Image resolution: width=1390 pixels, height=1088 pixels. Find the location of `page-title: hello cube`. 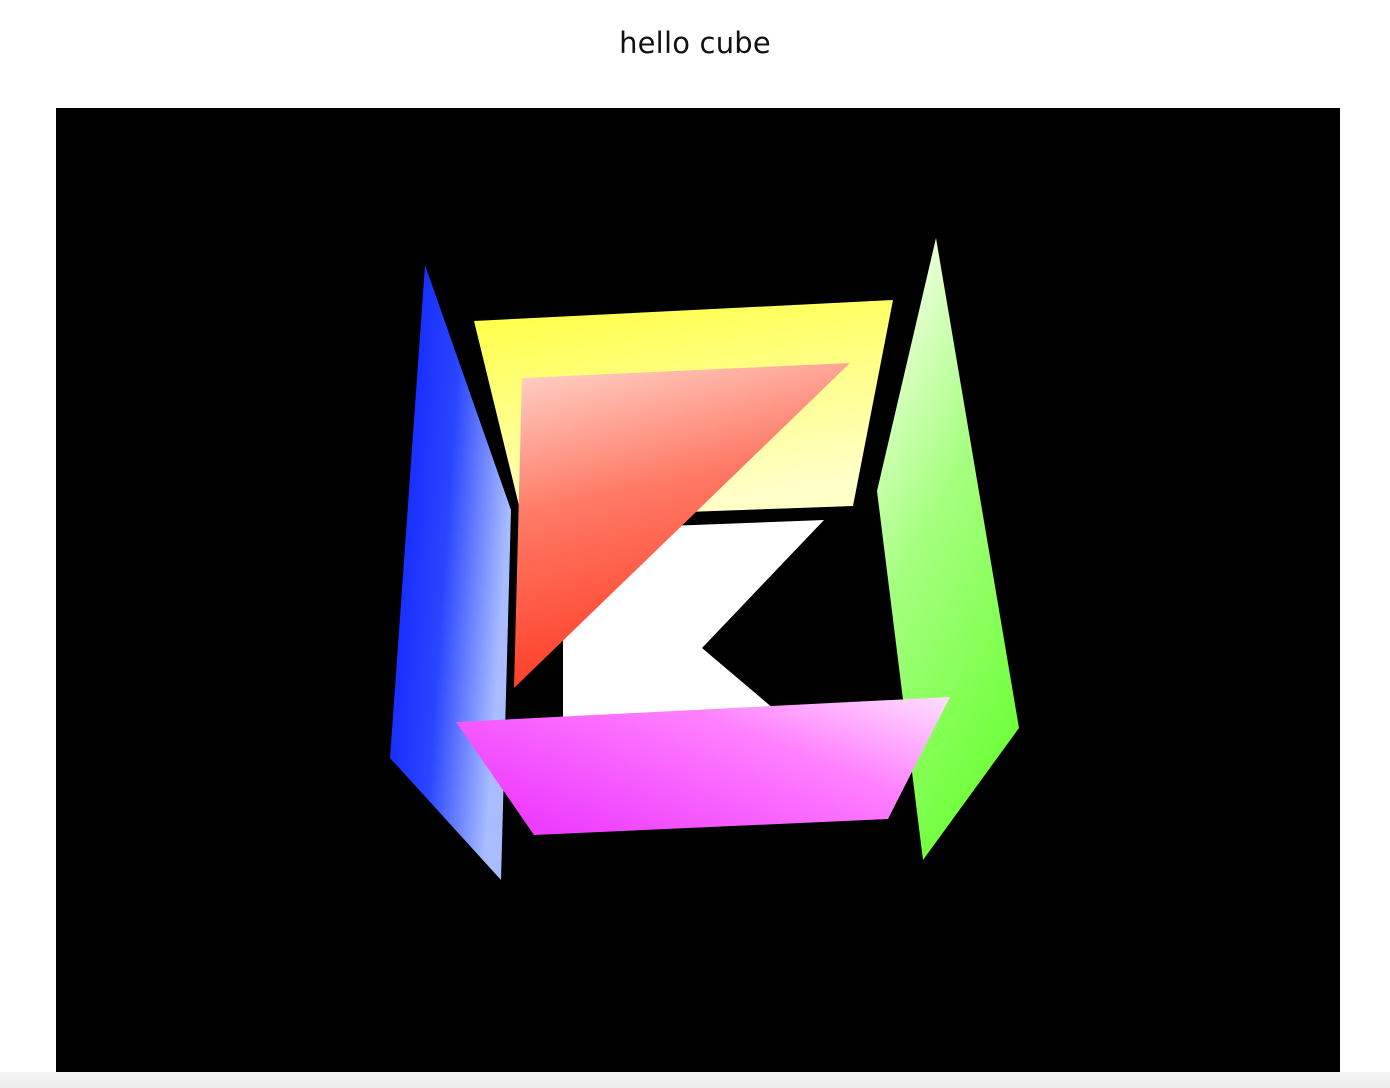

page-title: hello cube is located at coordinates (695, 43).